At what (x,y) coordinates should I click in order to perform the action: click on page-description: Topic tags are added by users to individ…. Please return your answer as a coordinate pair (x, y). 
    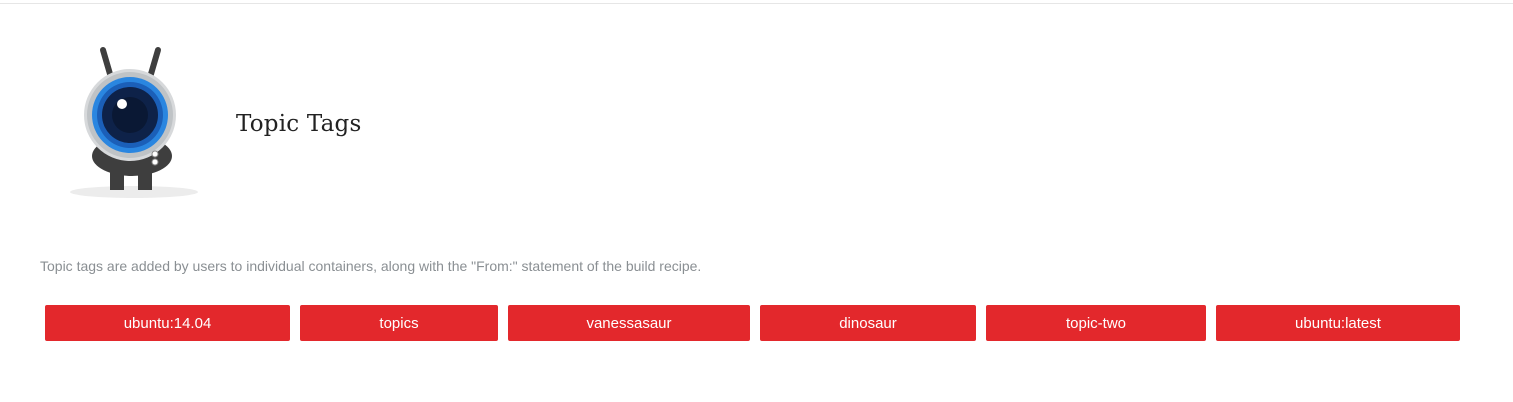
    Looking at the image, I should click on (371, 266).